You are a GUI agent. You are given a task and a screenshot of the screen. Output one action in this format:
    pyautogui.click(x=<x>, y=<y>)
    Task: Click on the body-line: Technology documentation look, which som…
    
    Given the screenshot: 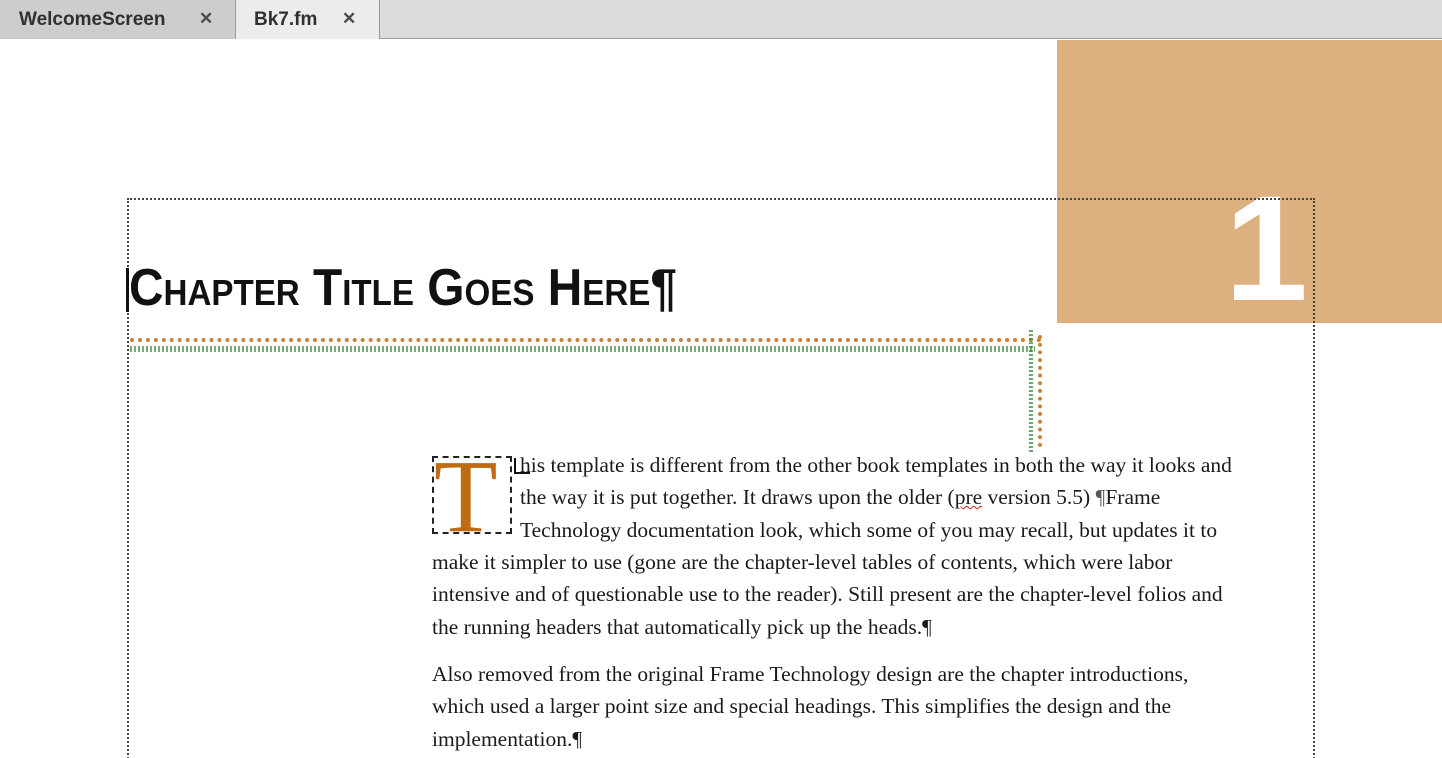 What is the action you would take?
    pyautogui.click(x=869, y=530)
    